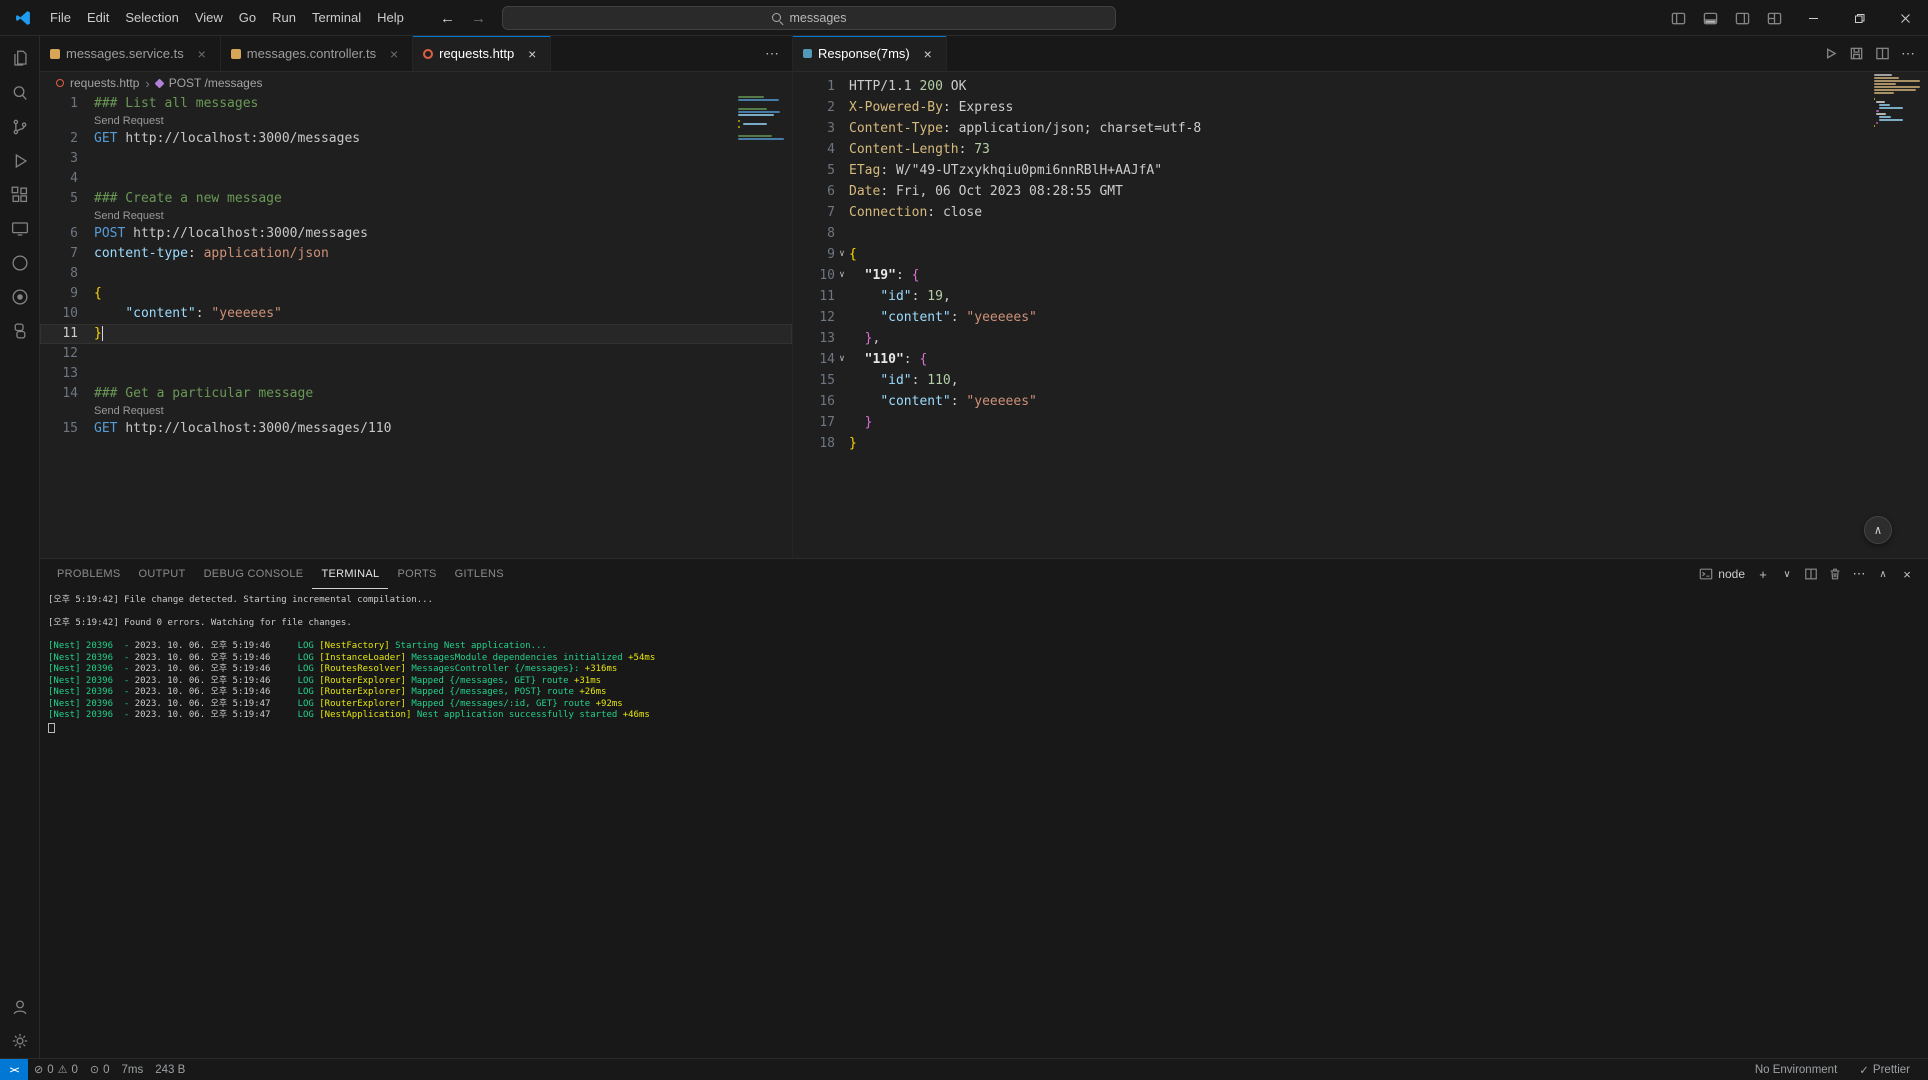 The image size is (1928, 1080). Describe the element at coordinates (1796, 1069) in the screenshot. I see `python-environment: No Environment` at that location.